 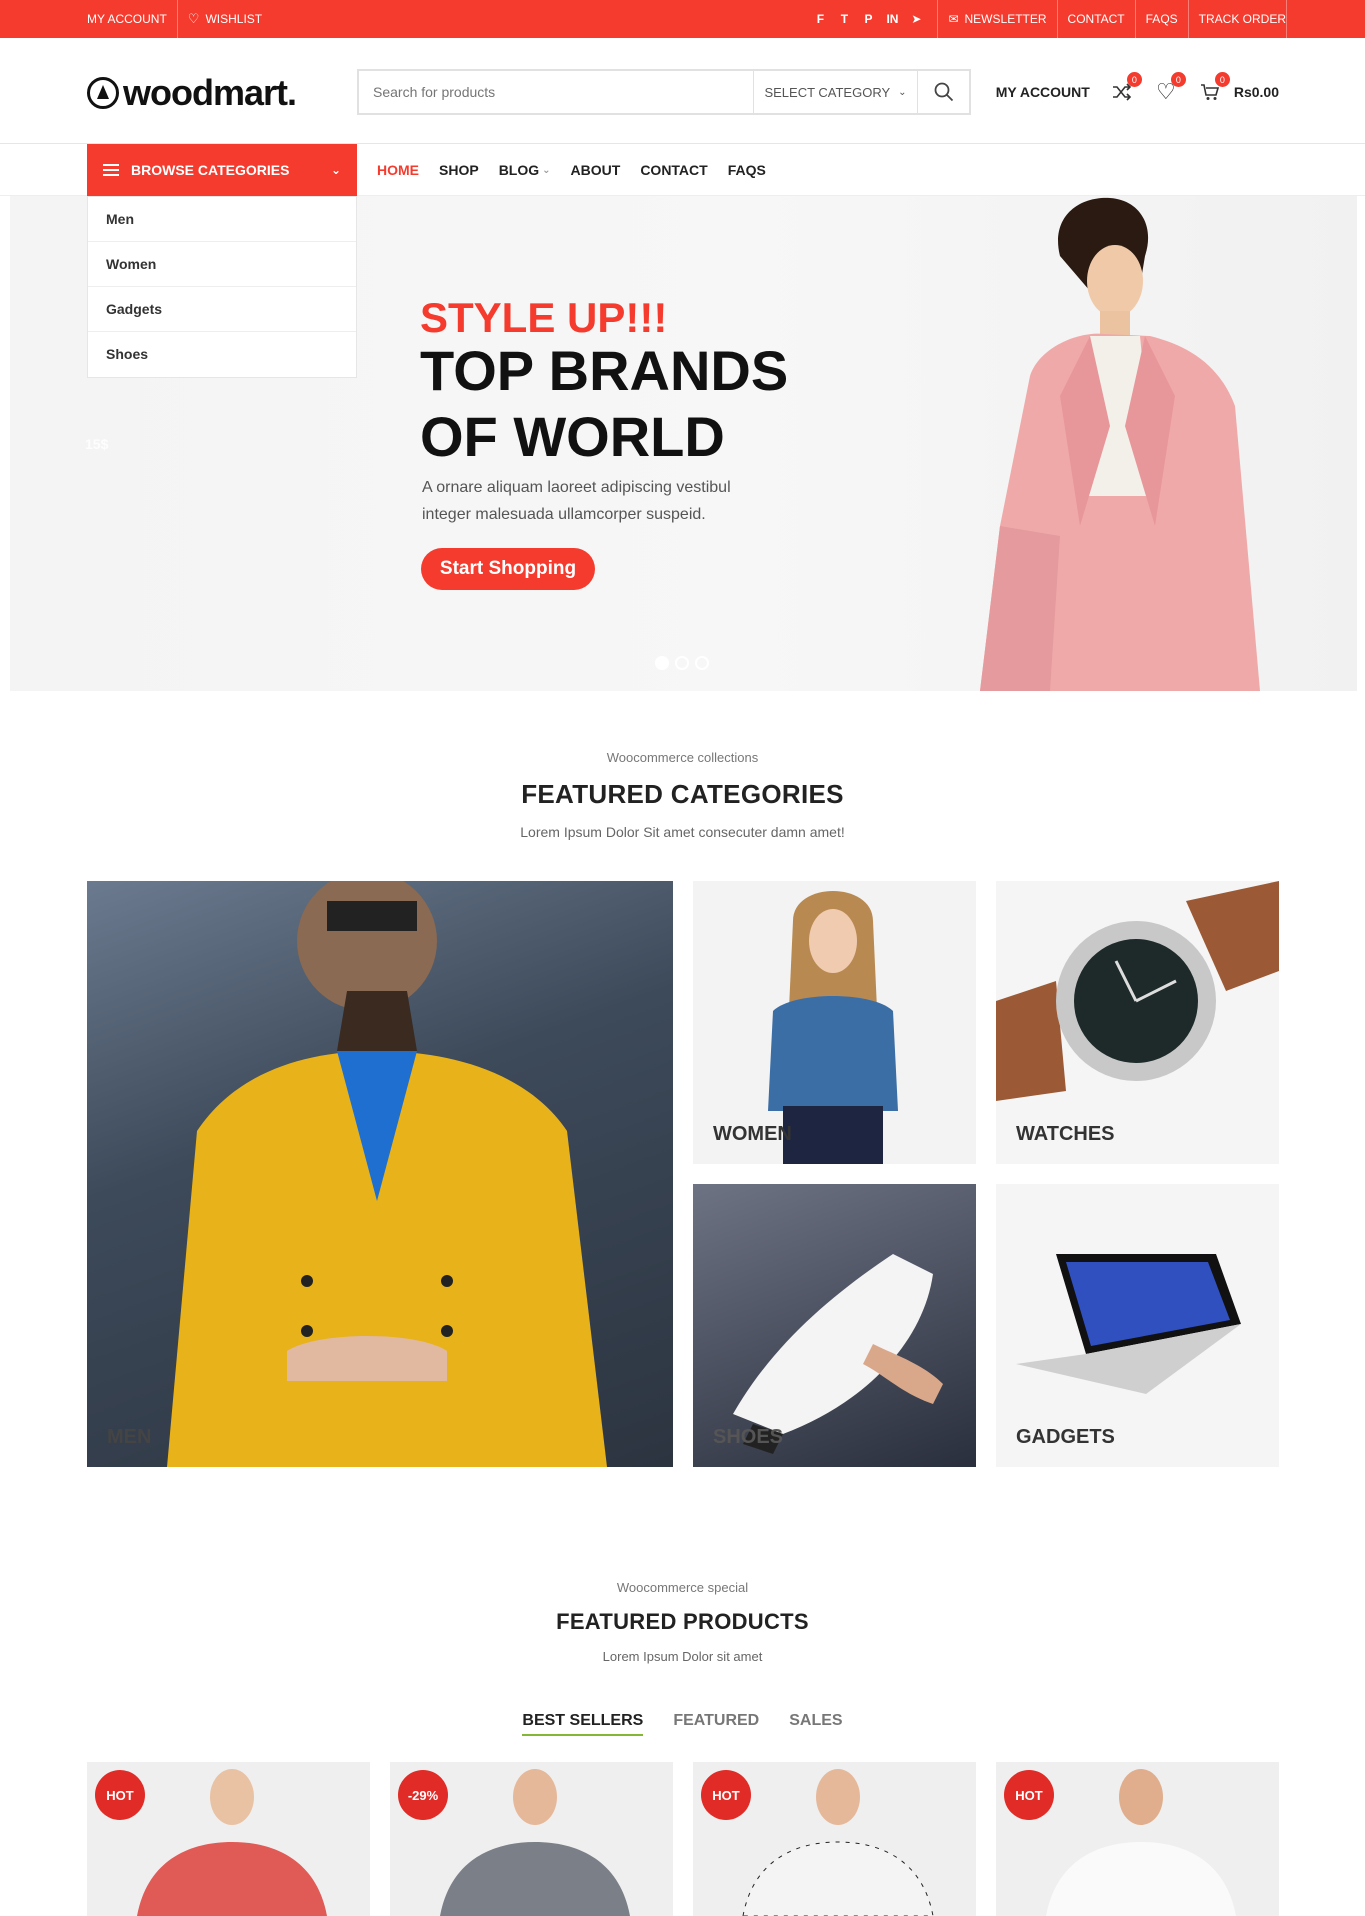 I want to click on shuffle-icon, so click(x=1121, y=92).